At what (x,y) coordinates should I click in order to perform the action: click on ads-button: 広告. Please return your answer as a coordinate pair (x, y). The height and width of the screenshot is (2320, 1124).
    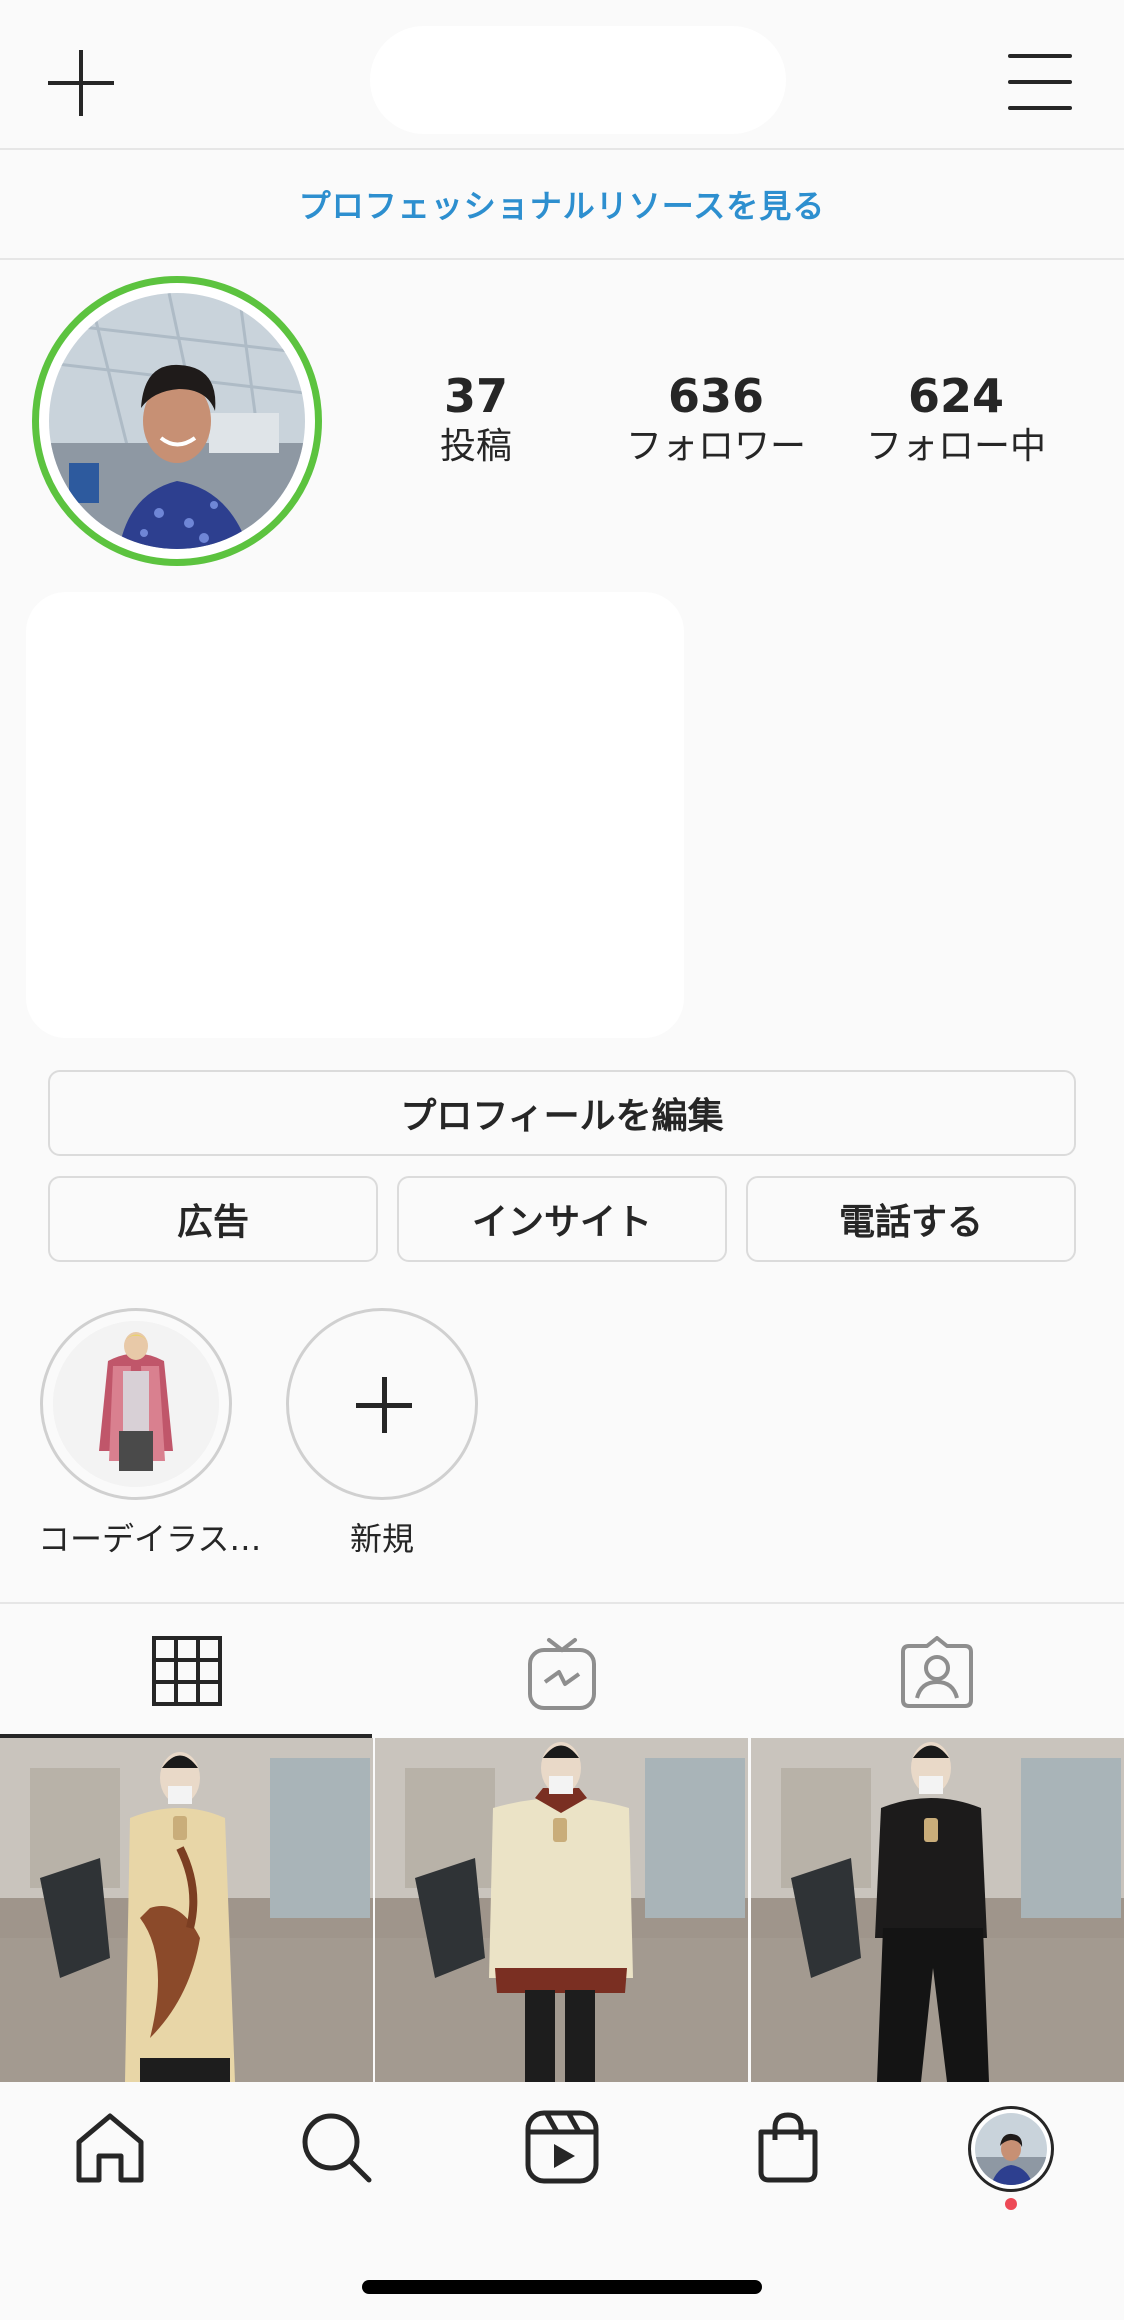
    Looking at the image, I should click on (213, 1219).